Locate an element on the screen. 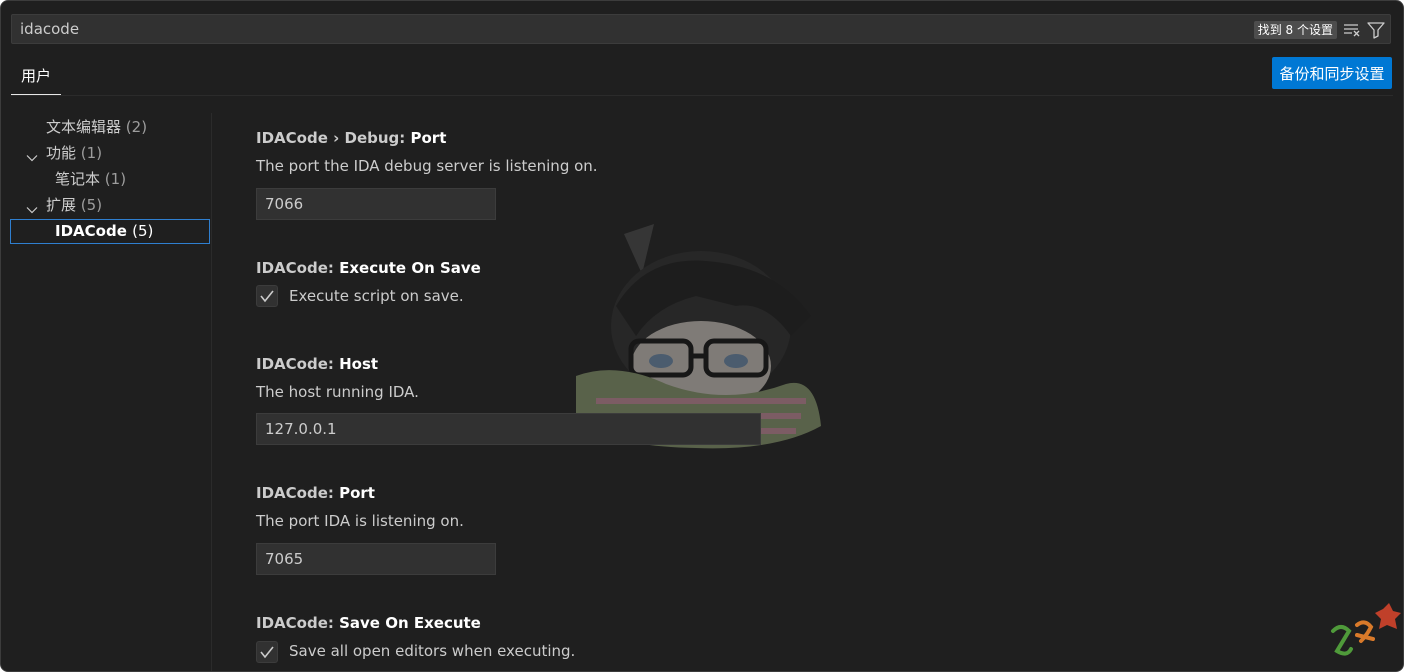 This screenshot has width=1404, height=672. toc-item-label: 笔记本 is located at coordinates (78, 179).